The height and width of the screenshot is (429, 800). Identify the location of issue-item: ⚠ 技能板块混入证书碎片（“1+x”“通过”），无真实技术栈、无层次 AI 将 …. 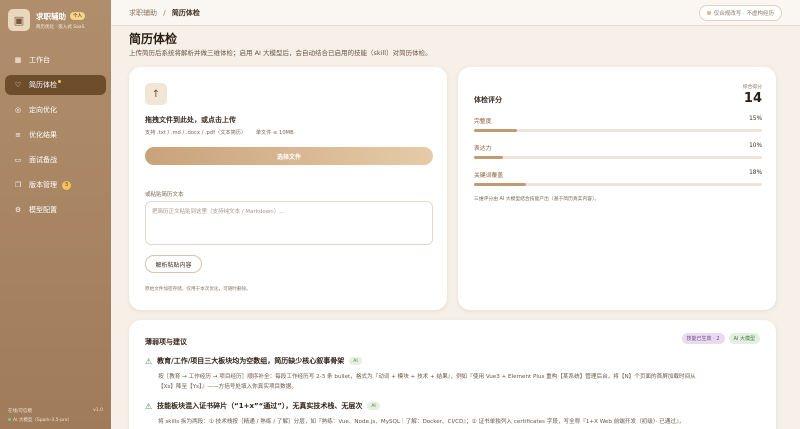
(452, 414).